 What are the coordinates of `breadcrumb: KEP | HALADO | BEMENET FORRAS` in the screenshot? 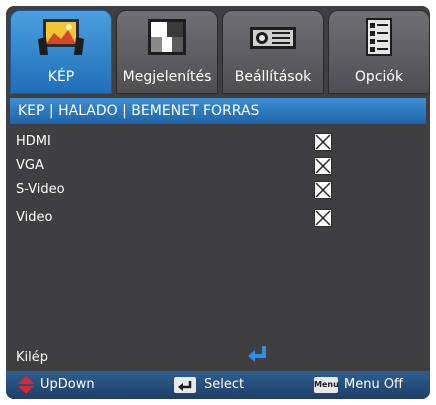 It's located at (218, 111).